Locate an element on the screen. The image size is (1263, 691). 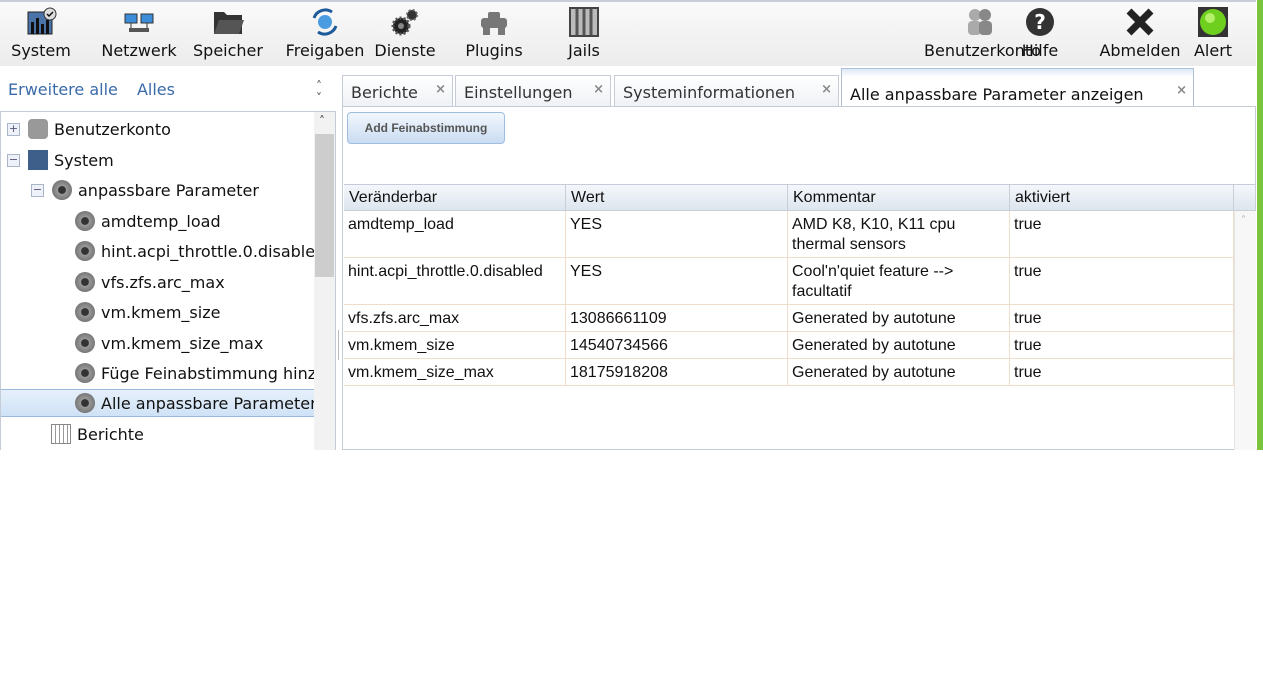
toolbar-network-button: Netzwerk is located at coordinates (139, 33).